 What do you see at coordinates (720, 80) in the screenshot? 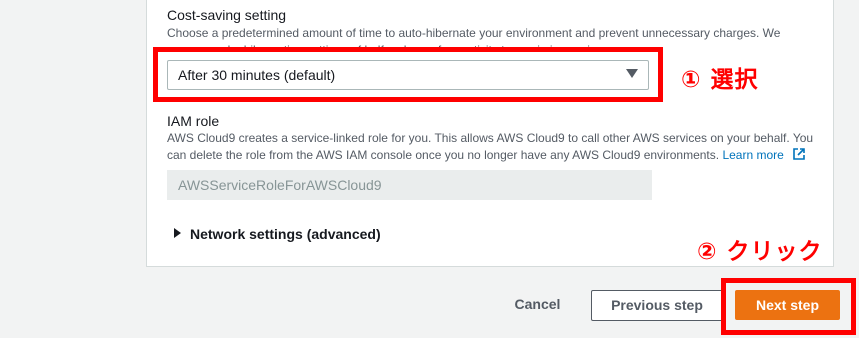
I see `annotation-step1: ① 選択` at bounding box center [720, 80].